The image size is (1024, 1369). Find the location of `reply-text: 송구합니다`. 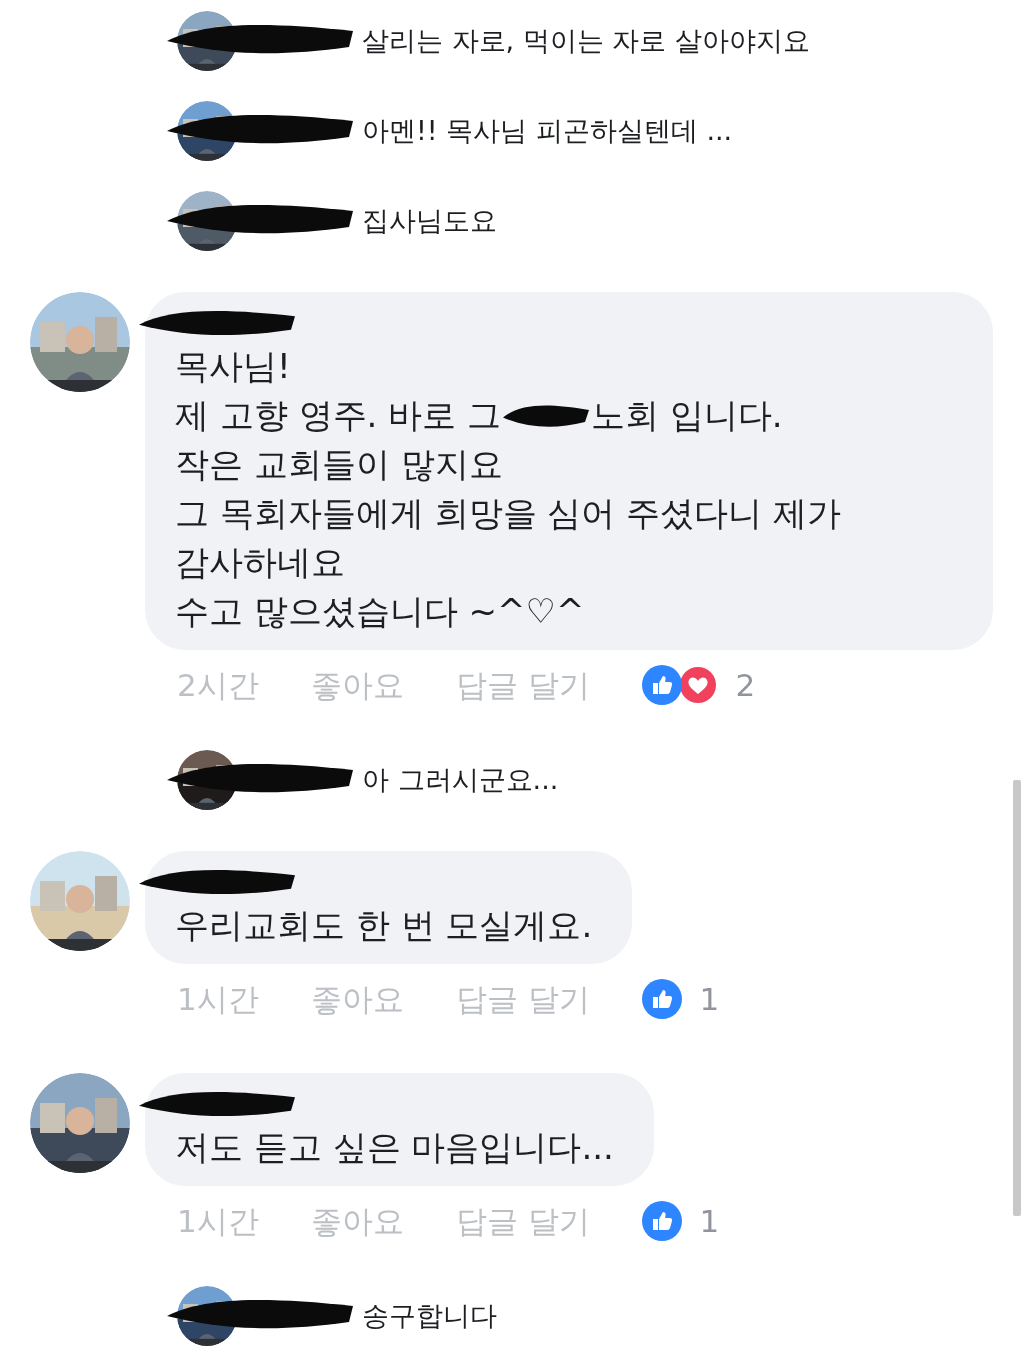

reply-text: 송구합니다 is located at coordinates (429, 1315).